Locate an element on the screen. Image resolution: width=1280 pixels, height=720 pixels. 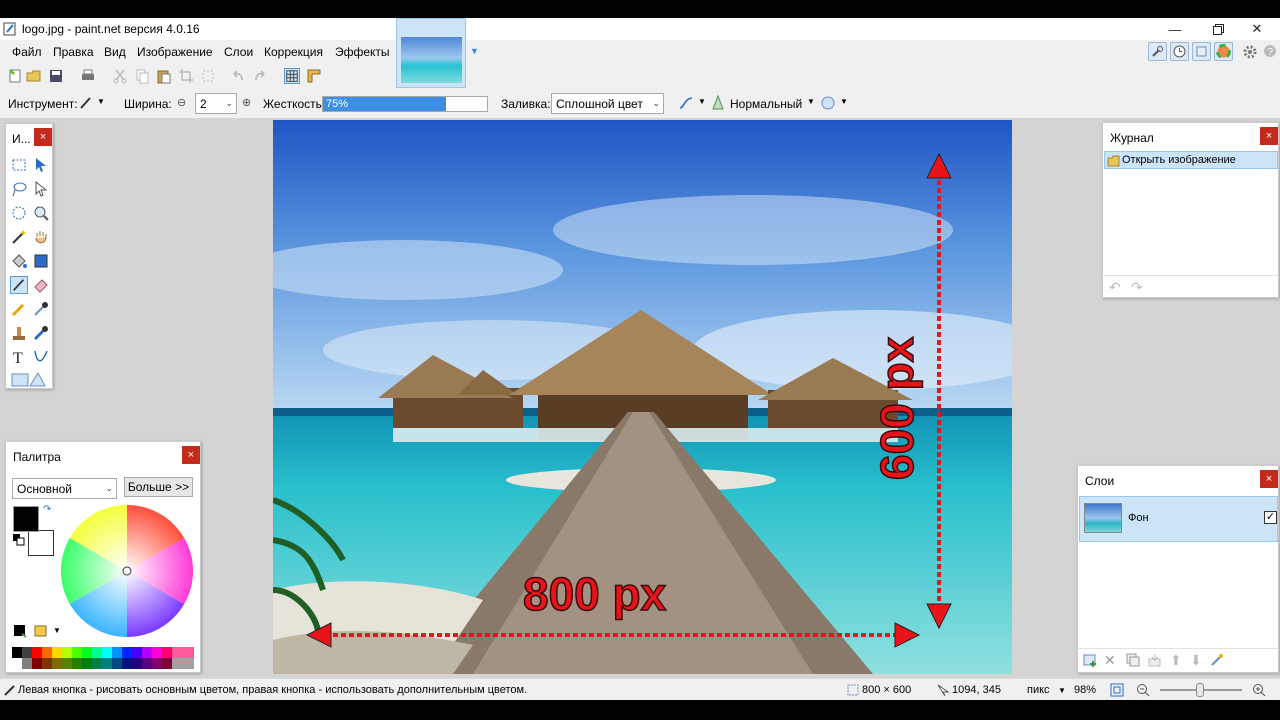
pan-hand-icon is located at coordinates (41, 237).